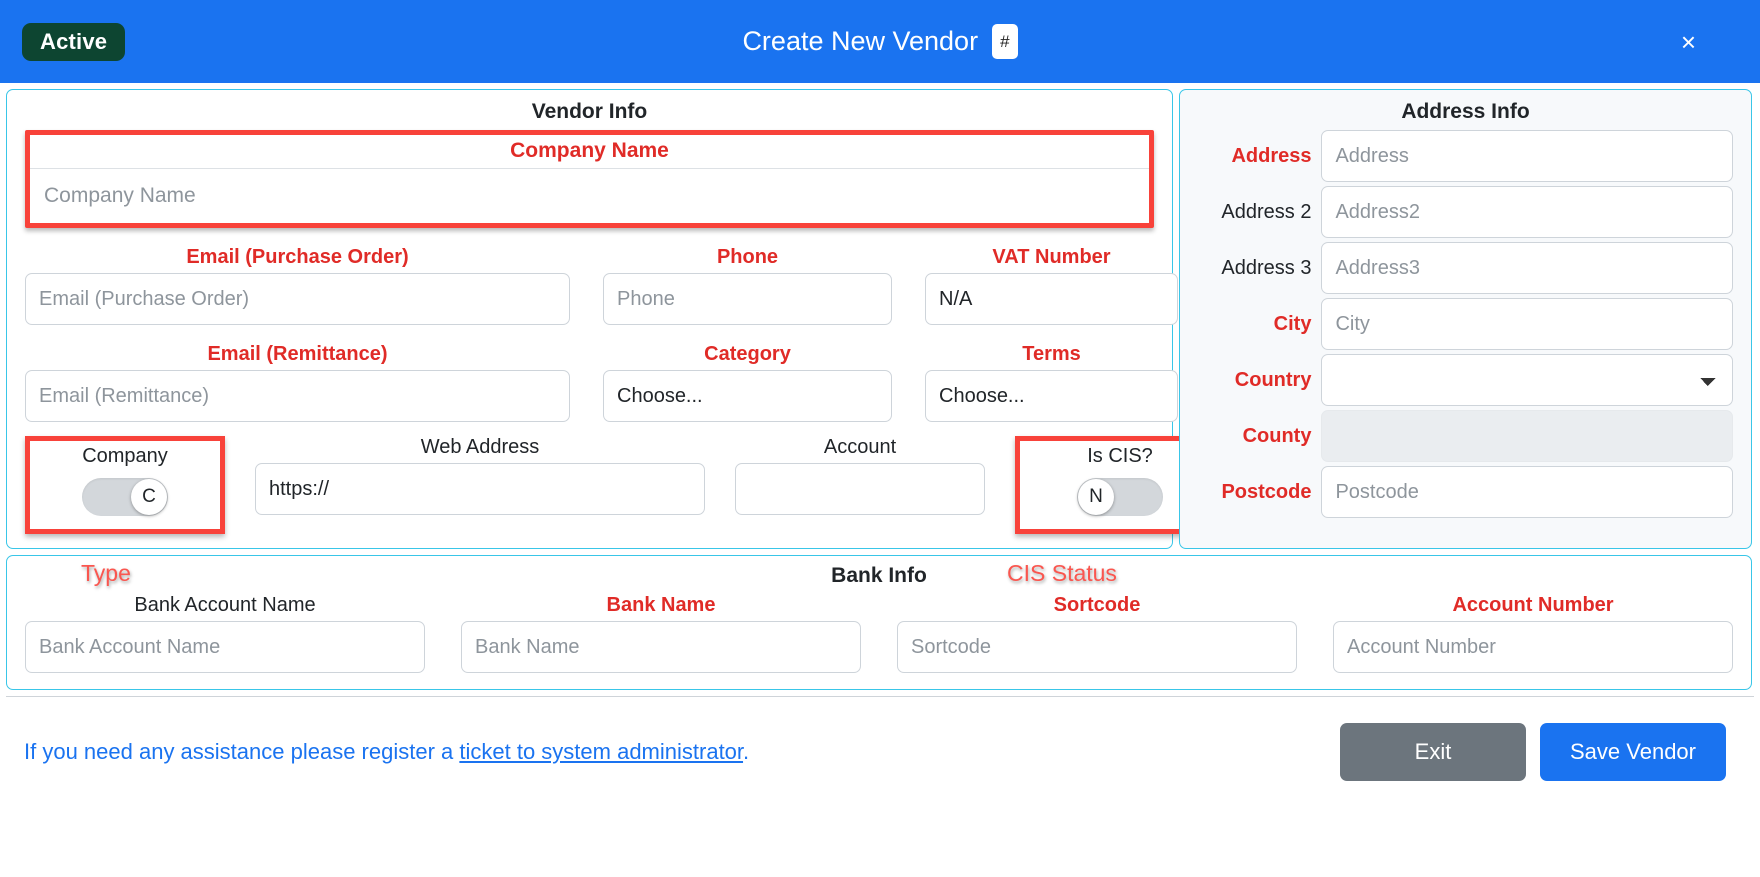 The height and width of the screenshot is (877, 1760). I want to click on modal-title-group: Create New Vendor #, so click(880, 41).